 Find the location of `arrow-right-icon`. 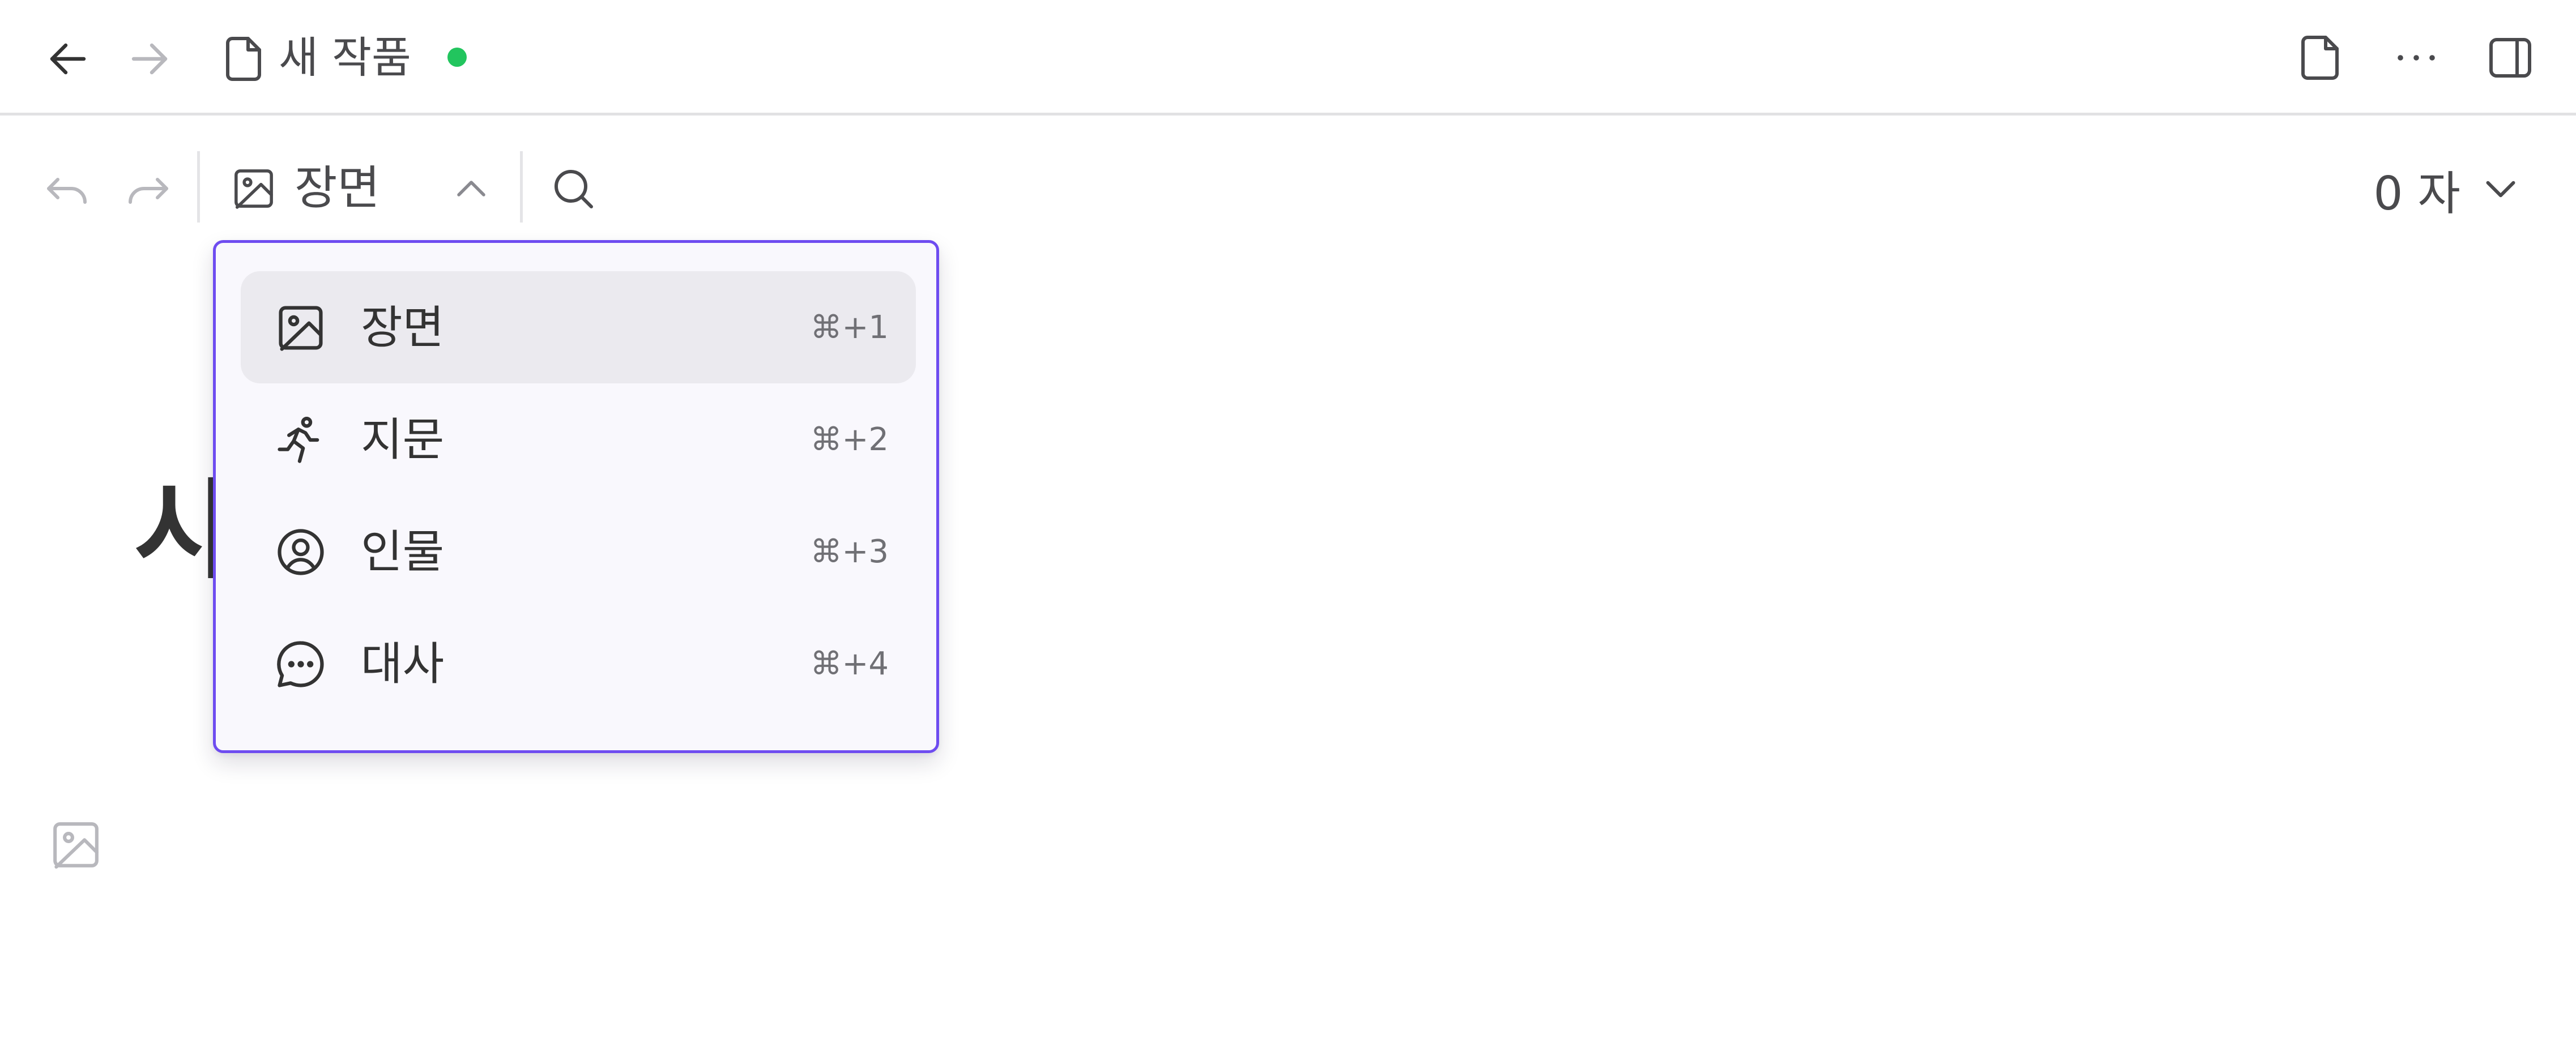

arrow-right-icon is located at coordinates (149, 59).